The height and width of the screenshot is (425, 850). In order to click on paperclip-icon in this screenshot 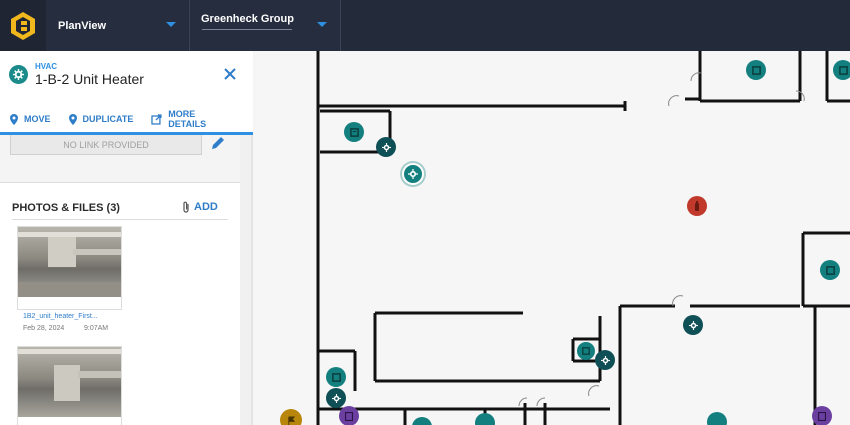, I will do `click(186, 207)`.